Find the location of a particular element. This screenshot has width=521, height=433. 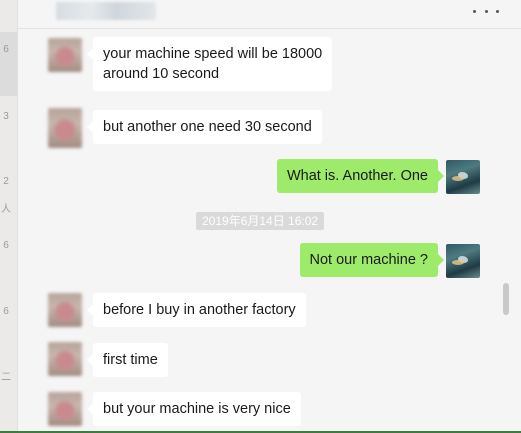

edge-mark: 二 is located at coordinates (6, 377).